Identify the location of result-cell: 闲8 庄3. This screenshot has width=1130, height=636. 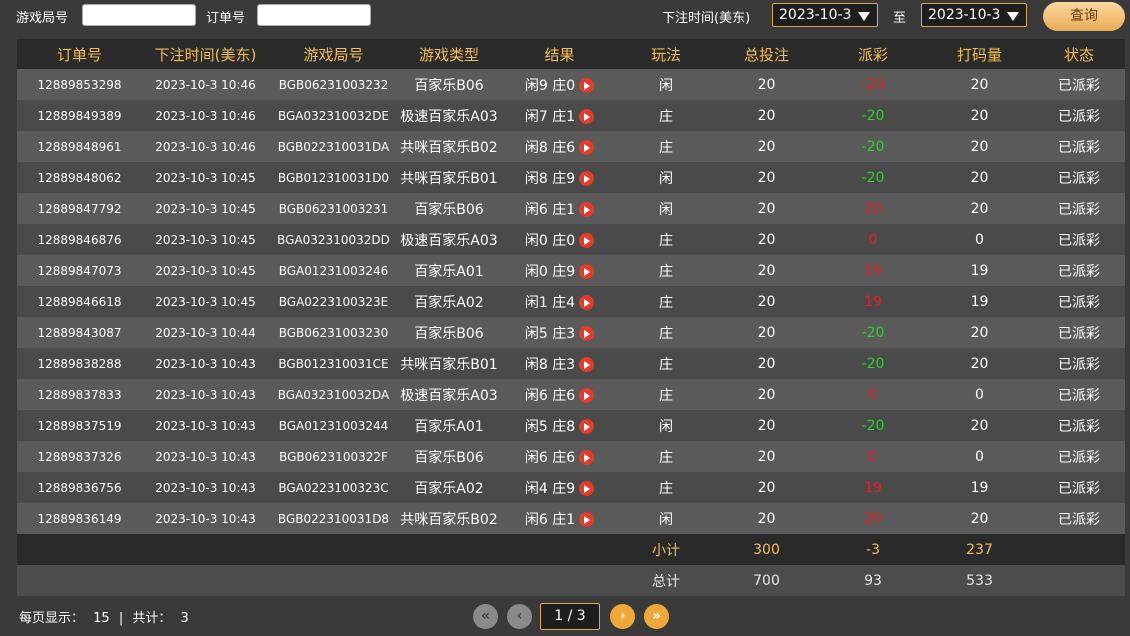
(559, 363).